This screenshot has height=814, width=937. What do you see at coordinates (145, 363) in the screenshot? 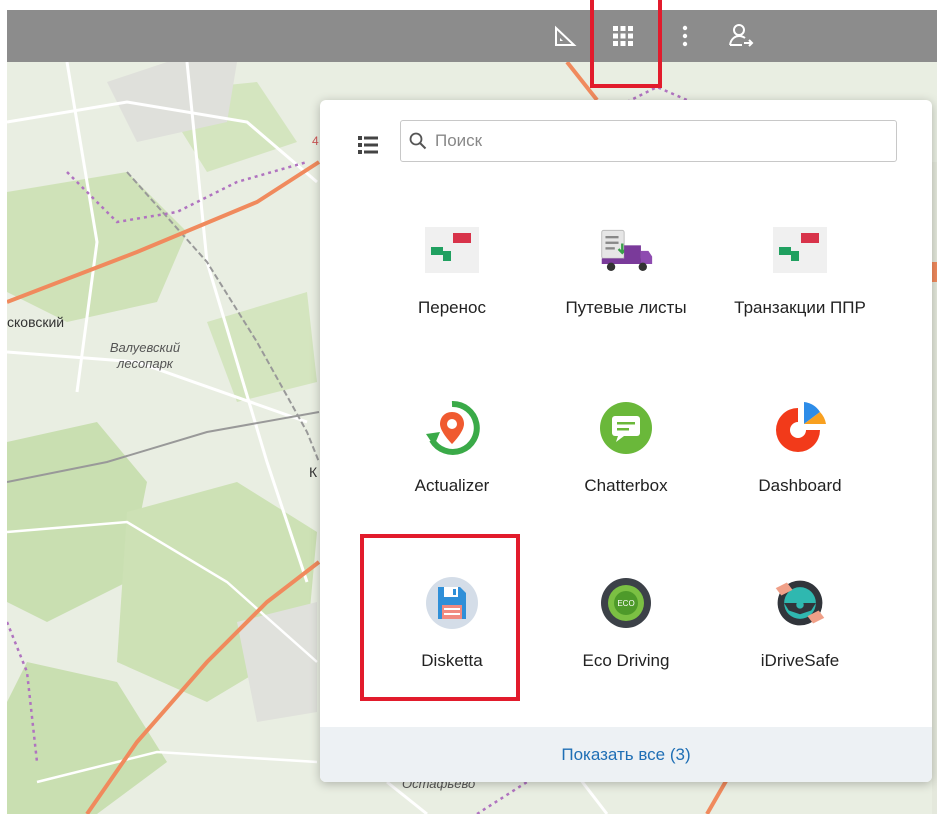
I see `map-label-park-line2: лесопарк` at bounding box center [145, 363].